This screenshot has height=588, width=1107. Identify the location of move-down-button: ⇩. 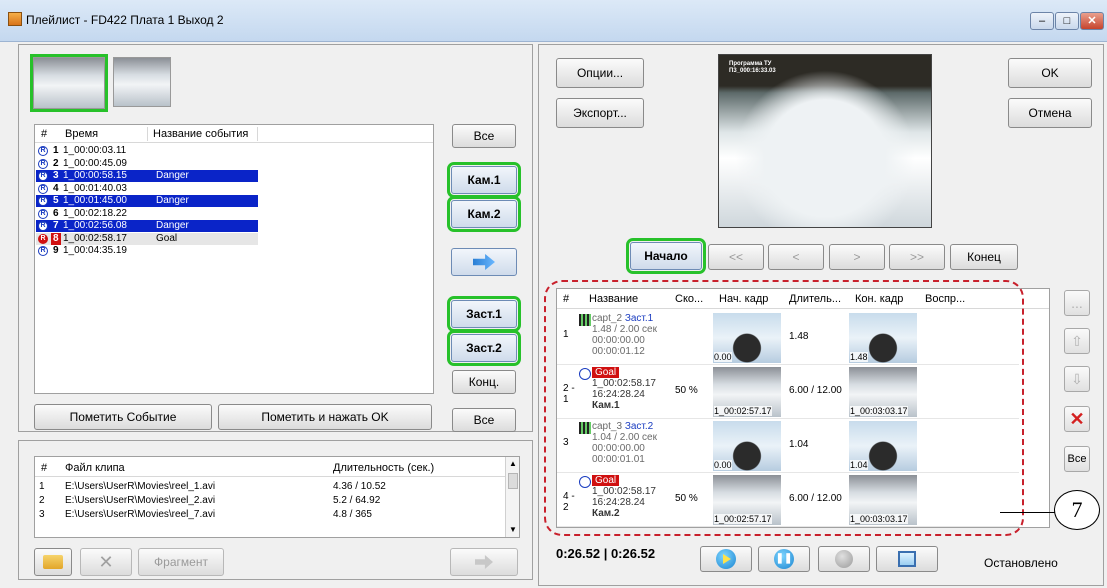
(1077, 379).